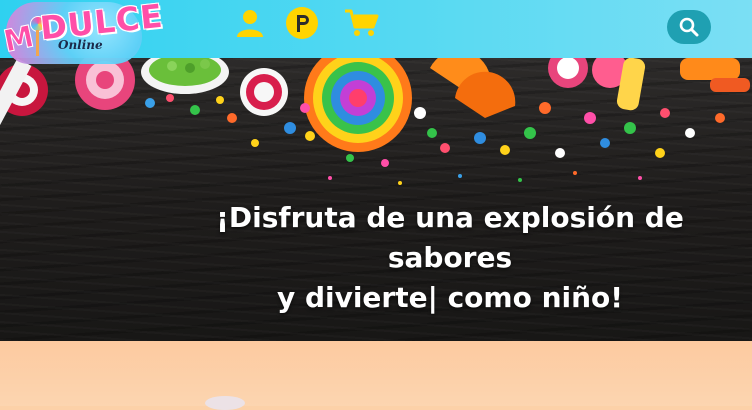 The height and width of the screenshot is (410, 752). Describe the element at coordinates (82, 35) in the screenshot. I see `site-logo: M DULCE Online` at that location.